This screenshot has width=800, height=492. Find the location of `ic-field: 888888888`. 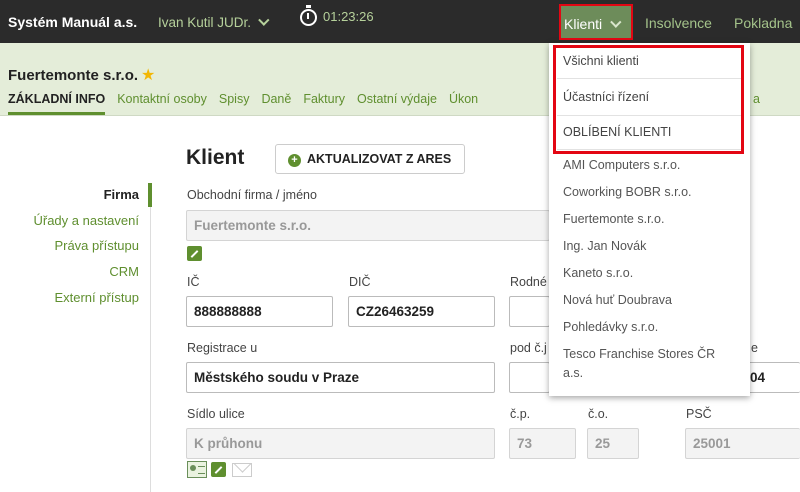

ic-field: 888888888 is located at coordinates (259, 311).